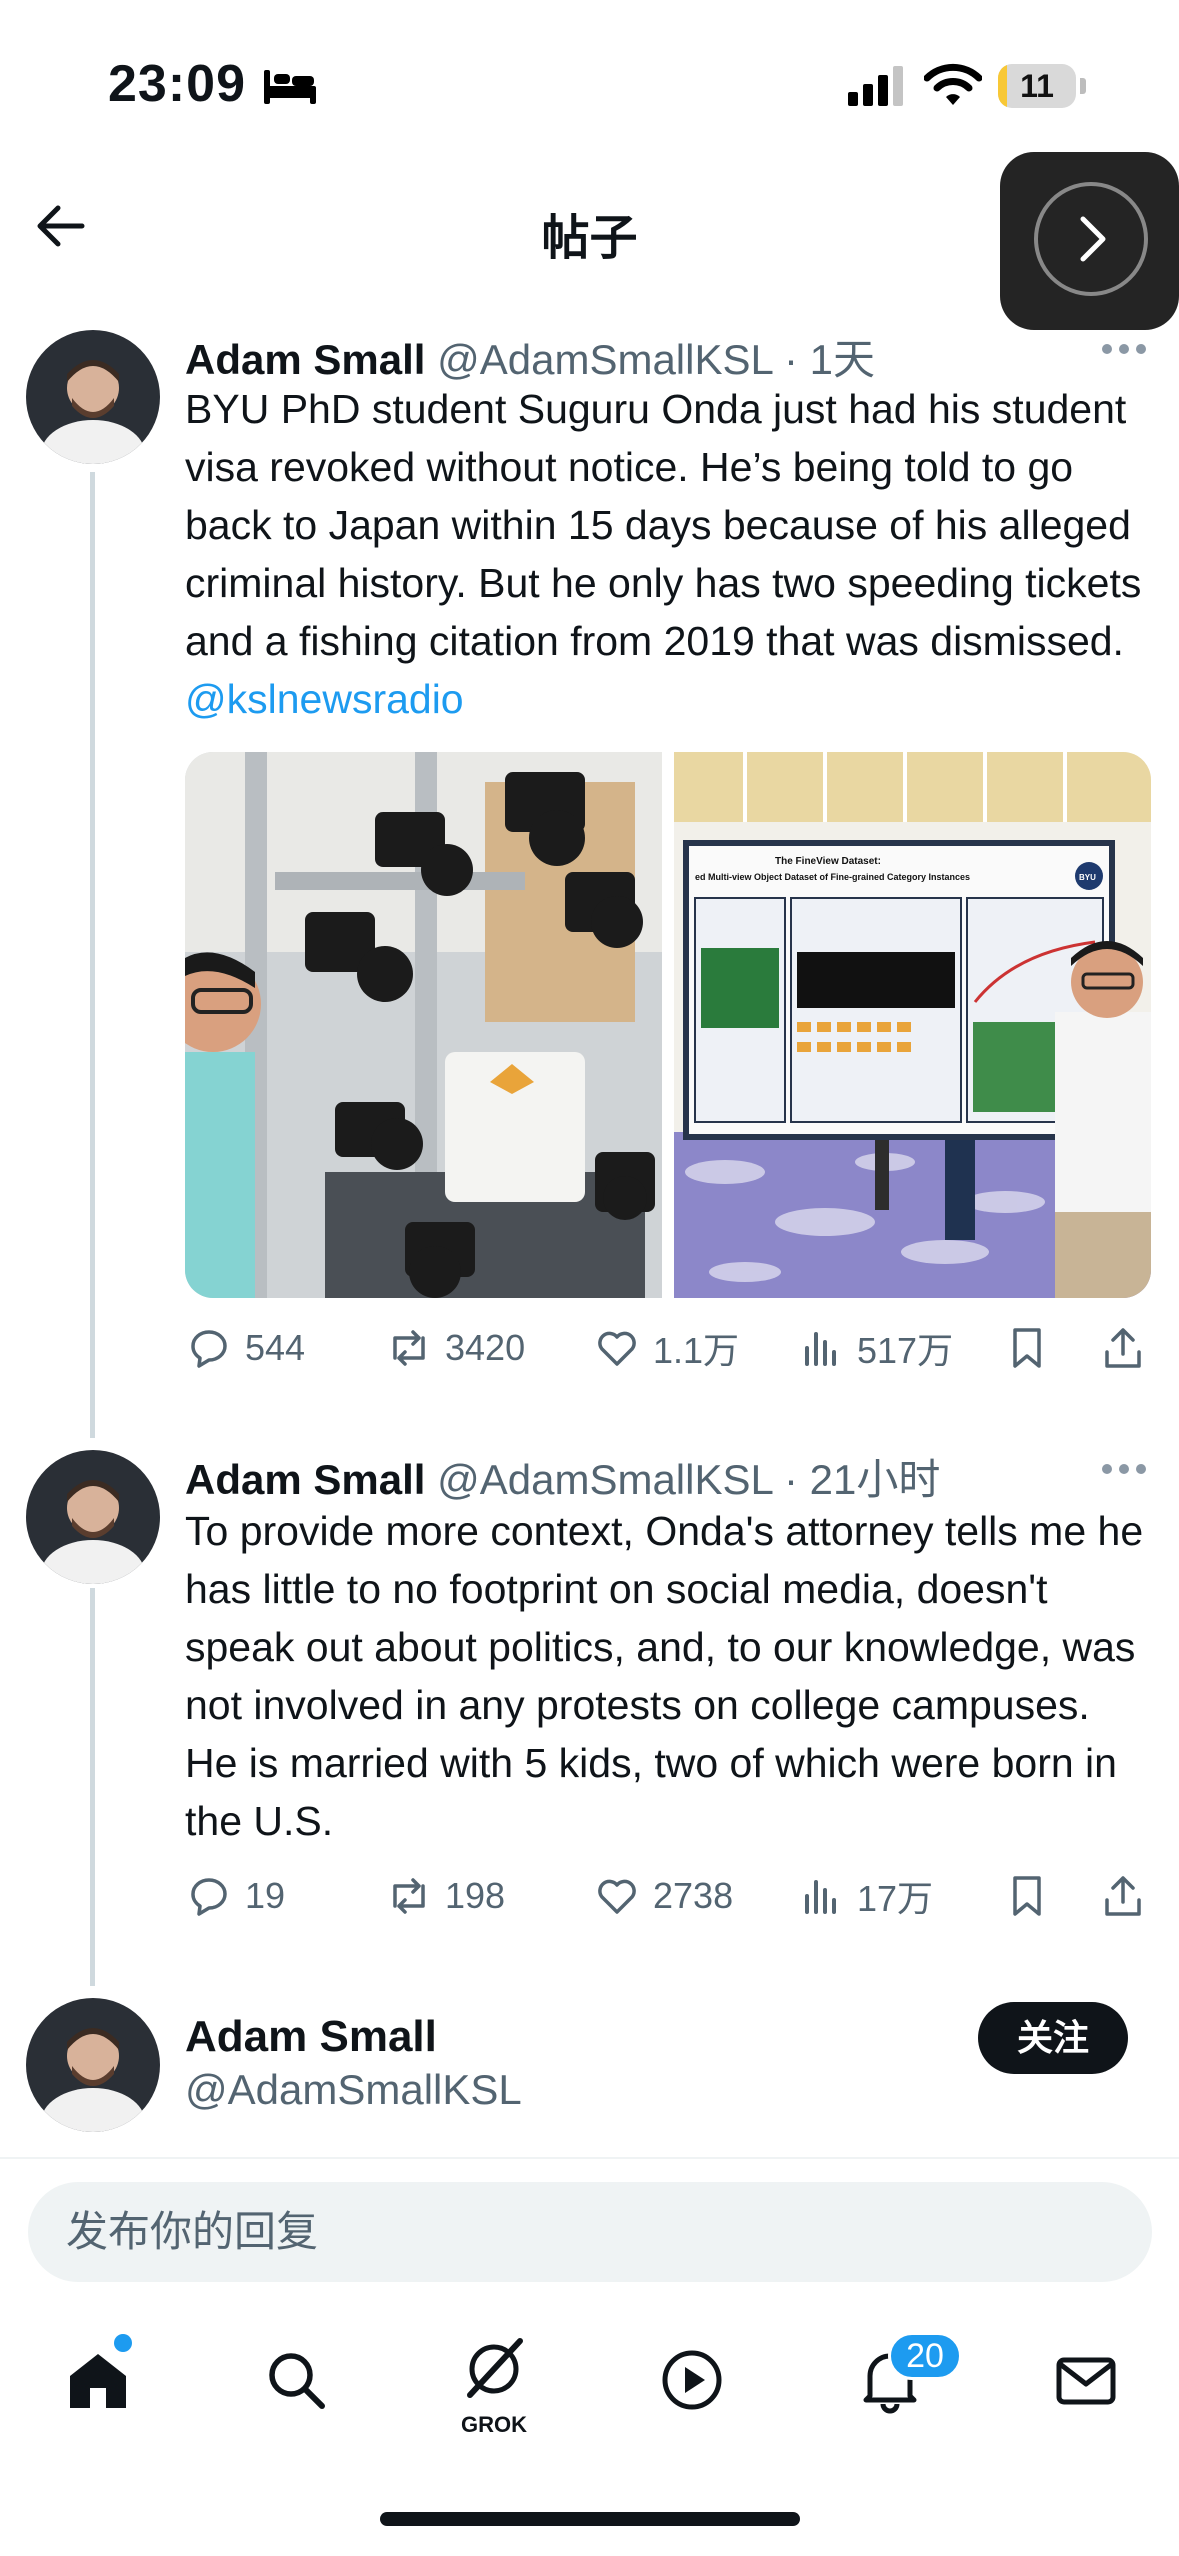 Image resolution: width=1179 pixels, height=2556 pixels. What do you see at coordinates (895, 1898) in the screenshot?
I see `views-count: 17万` at bounding box center [895, 1898].